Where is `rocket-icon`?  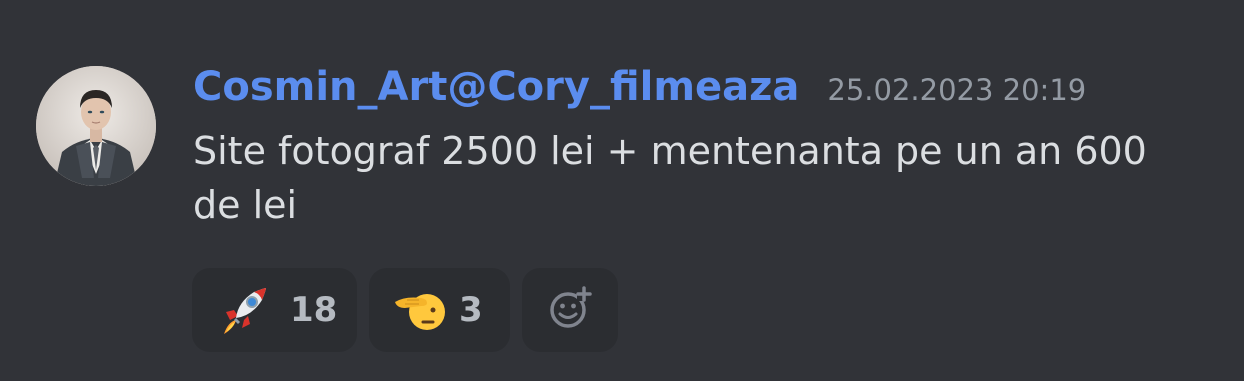
rocket-icon is located at coordinates (244, 310).